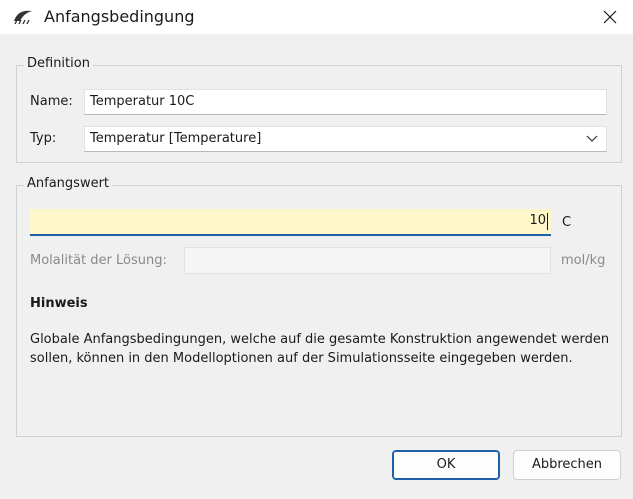  Describe the element at coordinates (592, 138) in the screenshot. I see `chevron-down-icon` at that location.